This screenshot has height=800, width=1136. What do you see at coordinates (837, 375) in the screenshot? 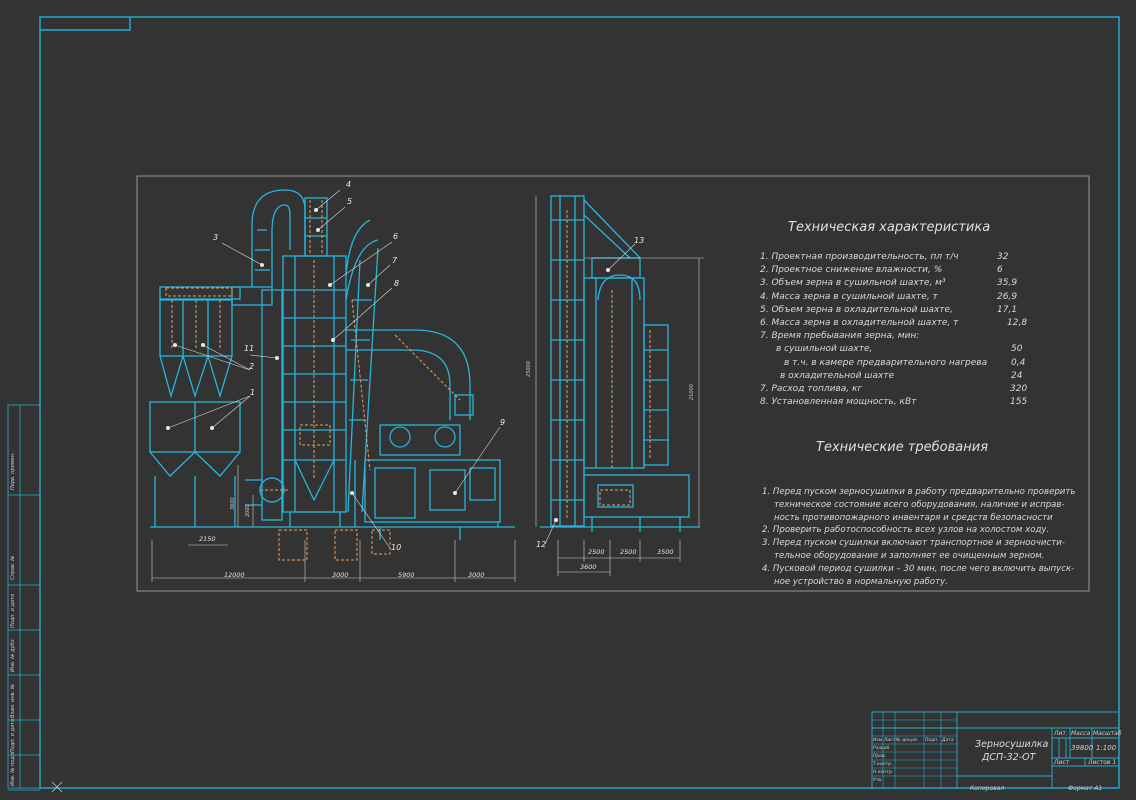
I see `spec-row-label: в охладительной шахте` at bounding box center [837, 375].